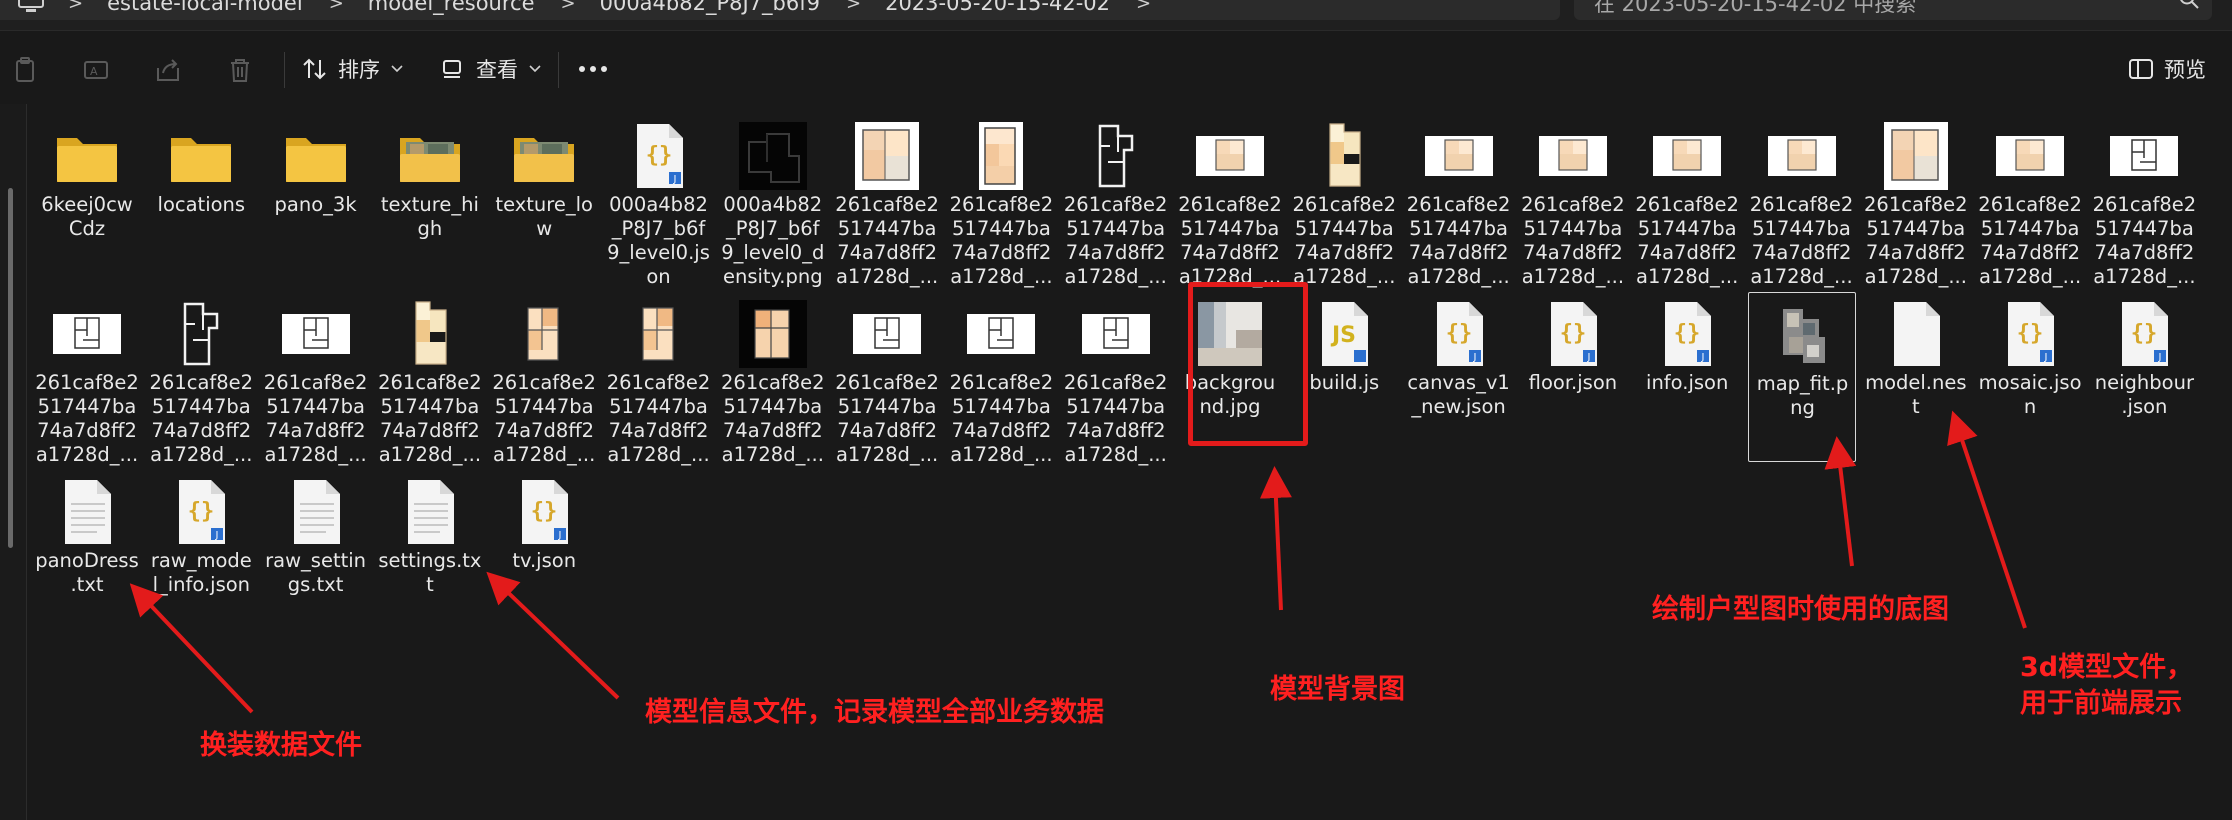  Describe the element at coordinates (2189, 5) in the screenshot. I see `search-icon` at that location.